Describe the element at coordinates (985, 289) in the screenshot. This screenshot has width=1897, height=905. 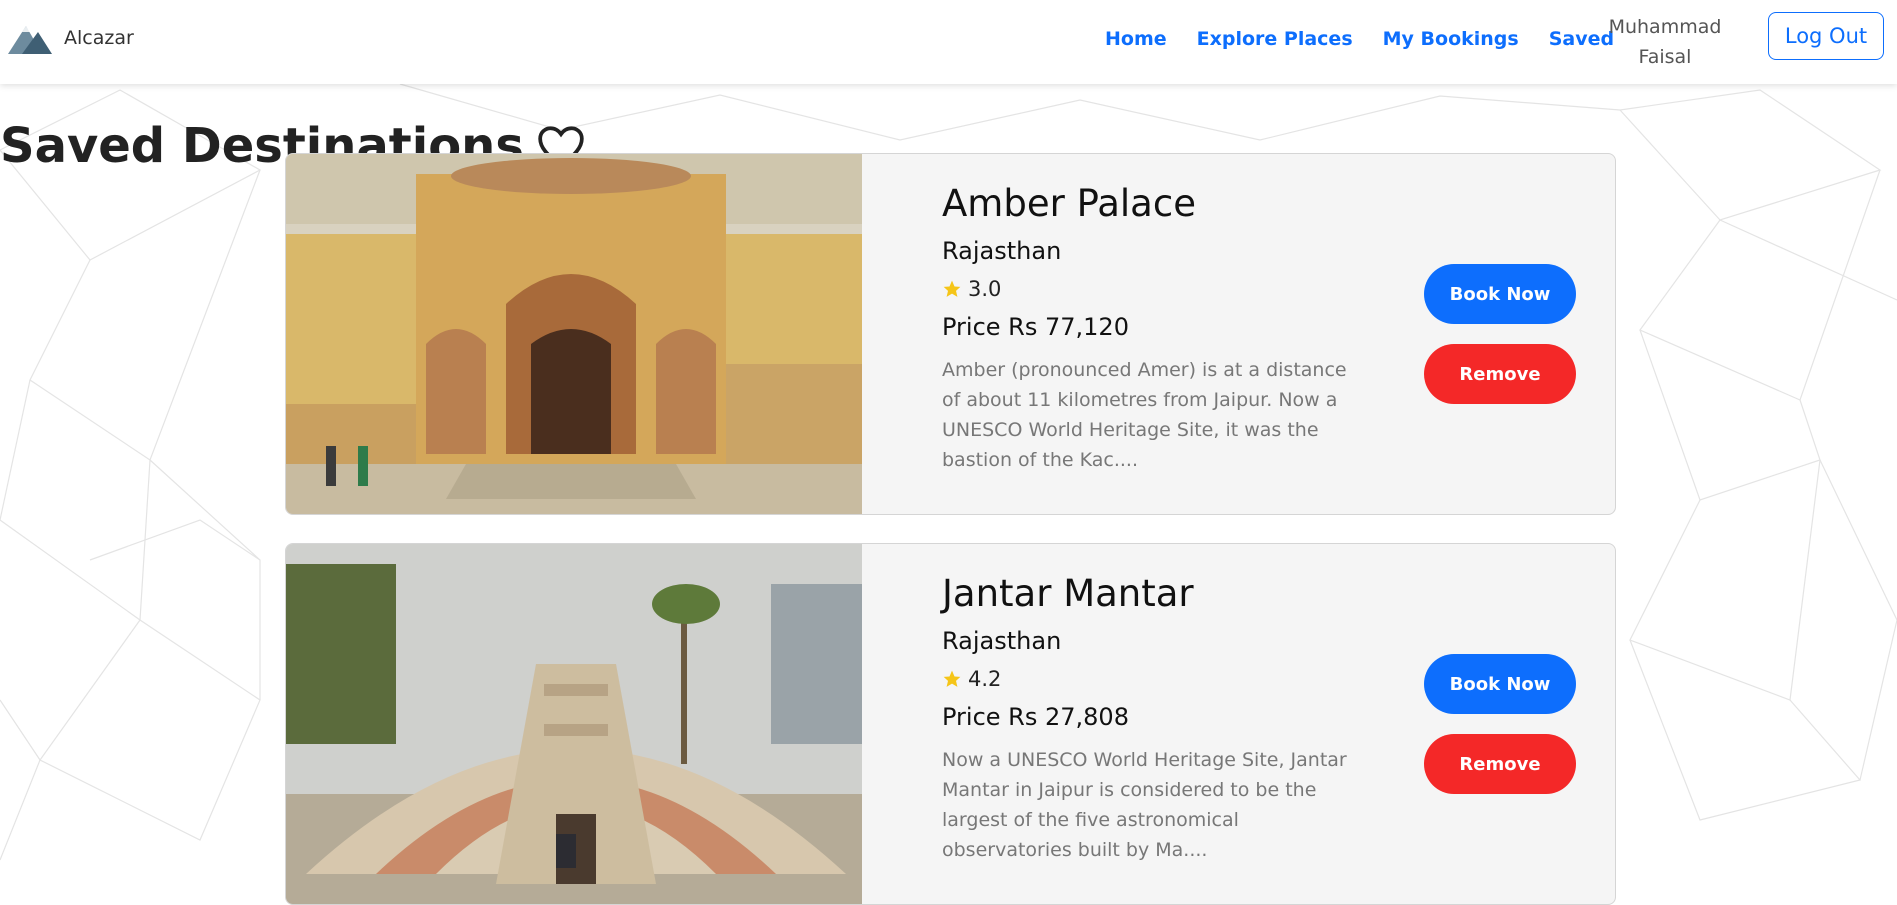
I see `rating-value: 3.0` at that location.